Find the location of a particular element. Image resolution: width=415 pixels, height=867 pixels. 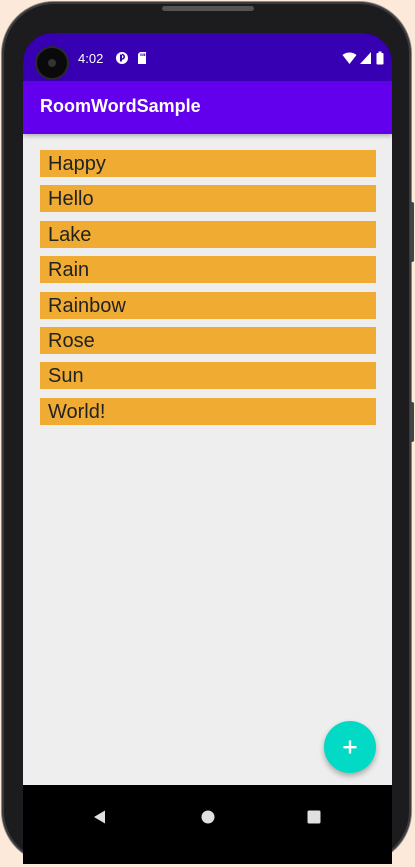

plus-icon is located at coordinates (350, 747).